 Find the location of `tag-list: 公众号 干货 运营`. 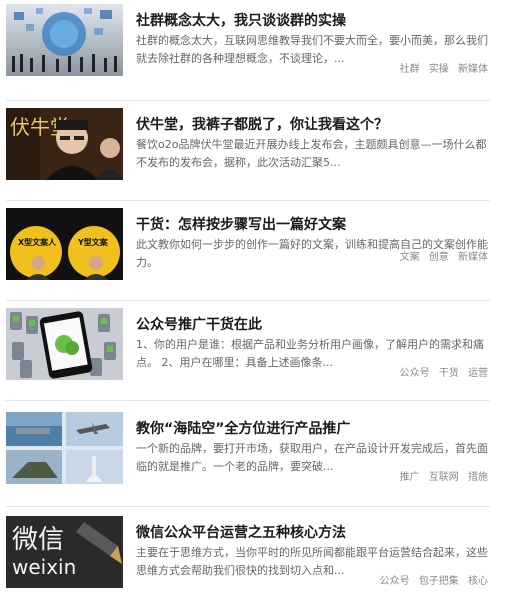

tag-list: 公众号 干货 运营 is located at coordinates (441, 371).